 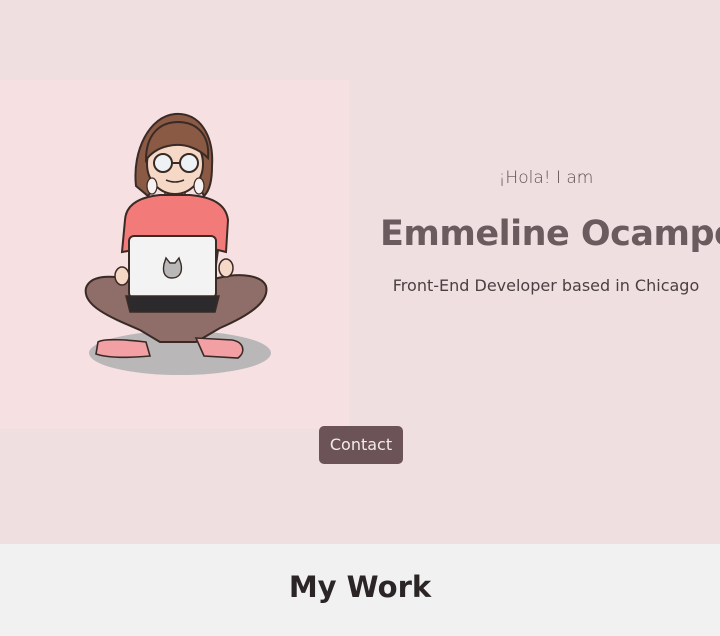 I want to click on developer-name: Emmeline Ocampo, so click(x=550, y=234).